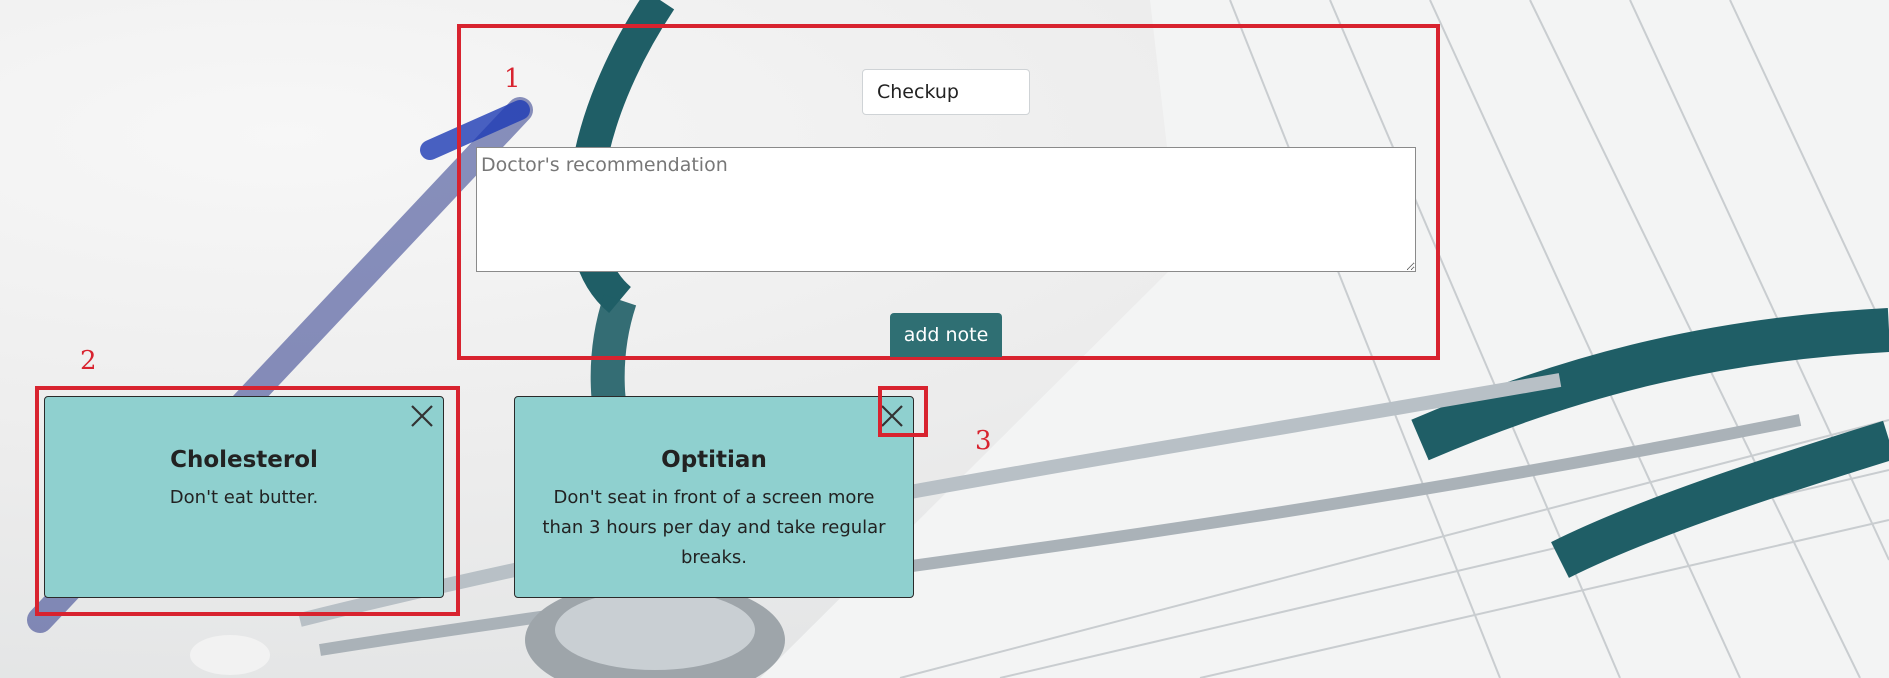 The height and width of the screenshot is (678, 1889). Describe the element at coordinates (946, 335) in the screenshot. I see `add-note-button: add note` at that location.